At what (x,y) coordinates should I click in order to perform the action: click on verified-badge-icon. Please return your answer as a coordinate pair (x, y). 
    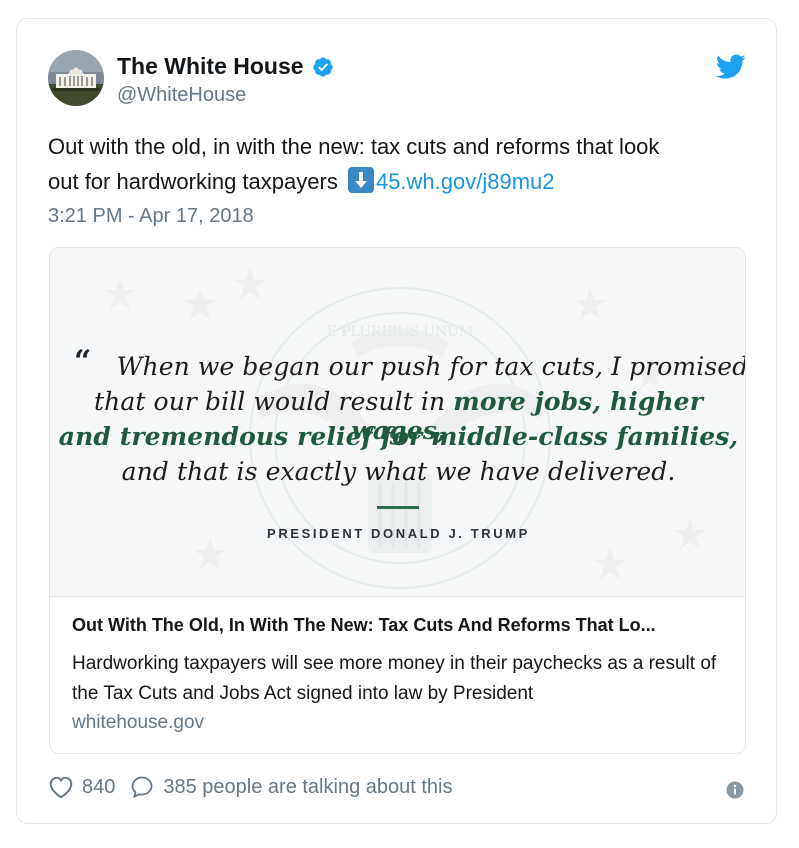
    Looking at the image, I should click on (322, 66).